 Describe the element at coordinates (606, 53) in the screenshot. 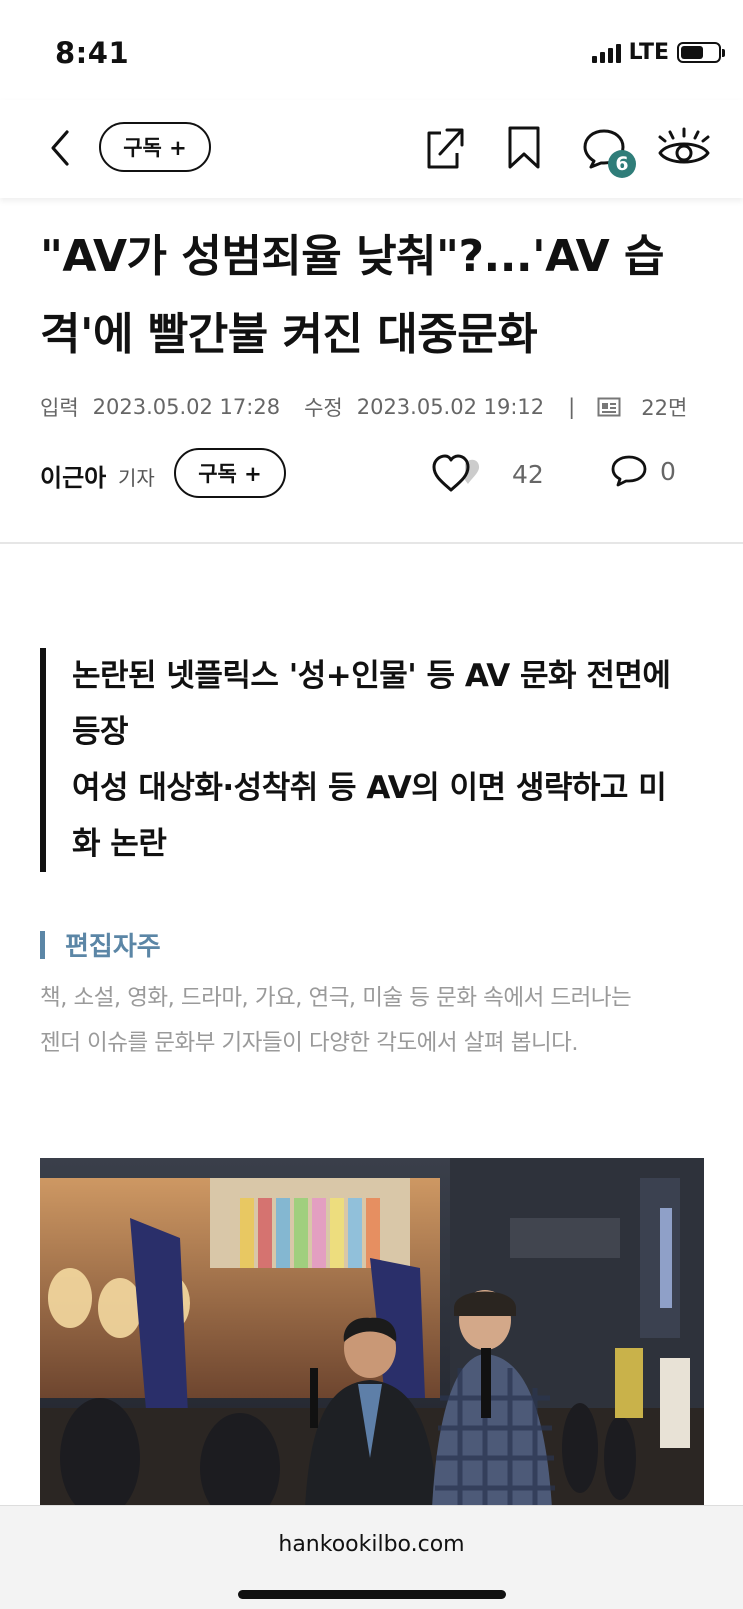

I see `signal-icon` at that location.